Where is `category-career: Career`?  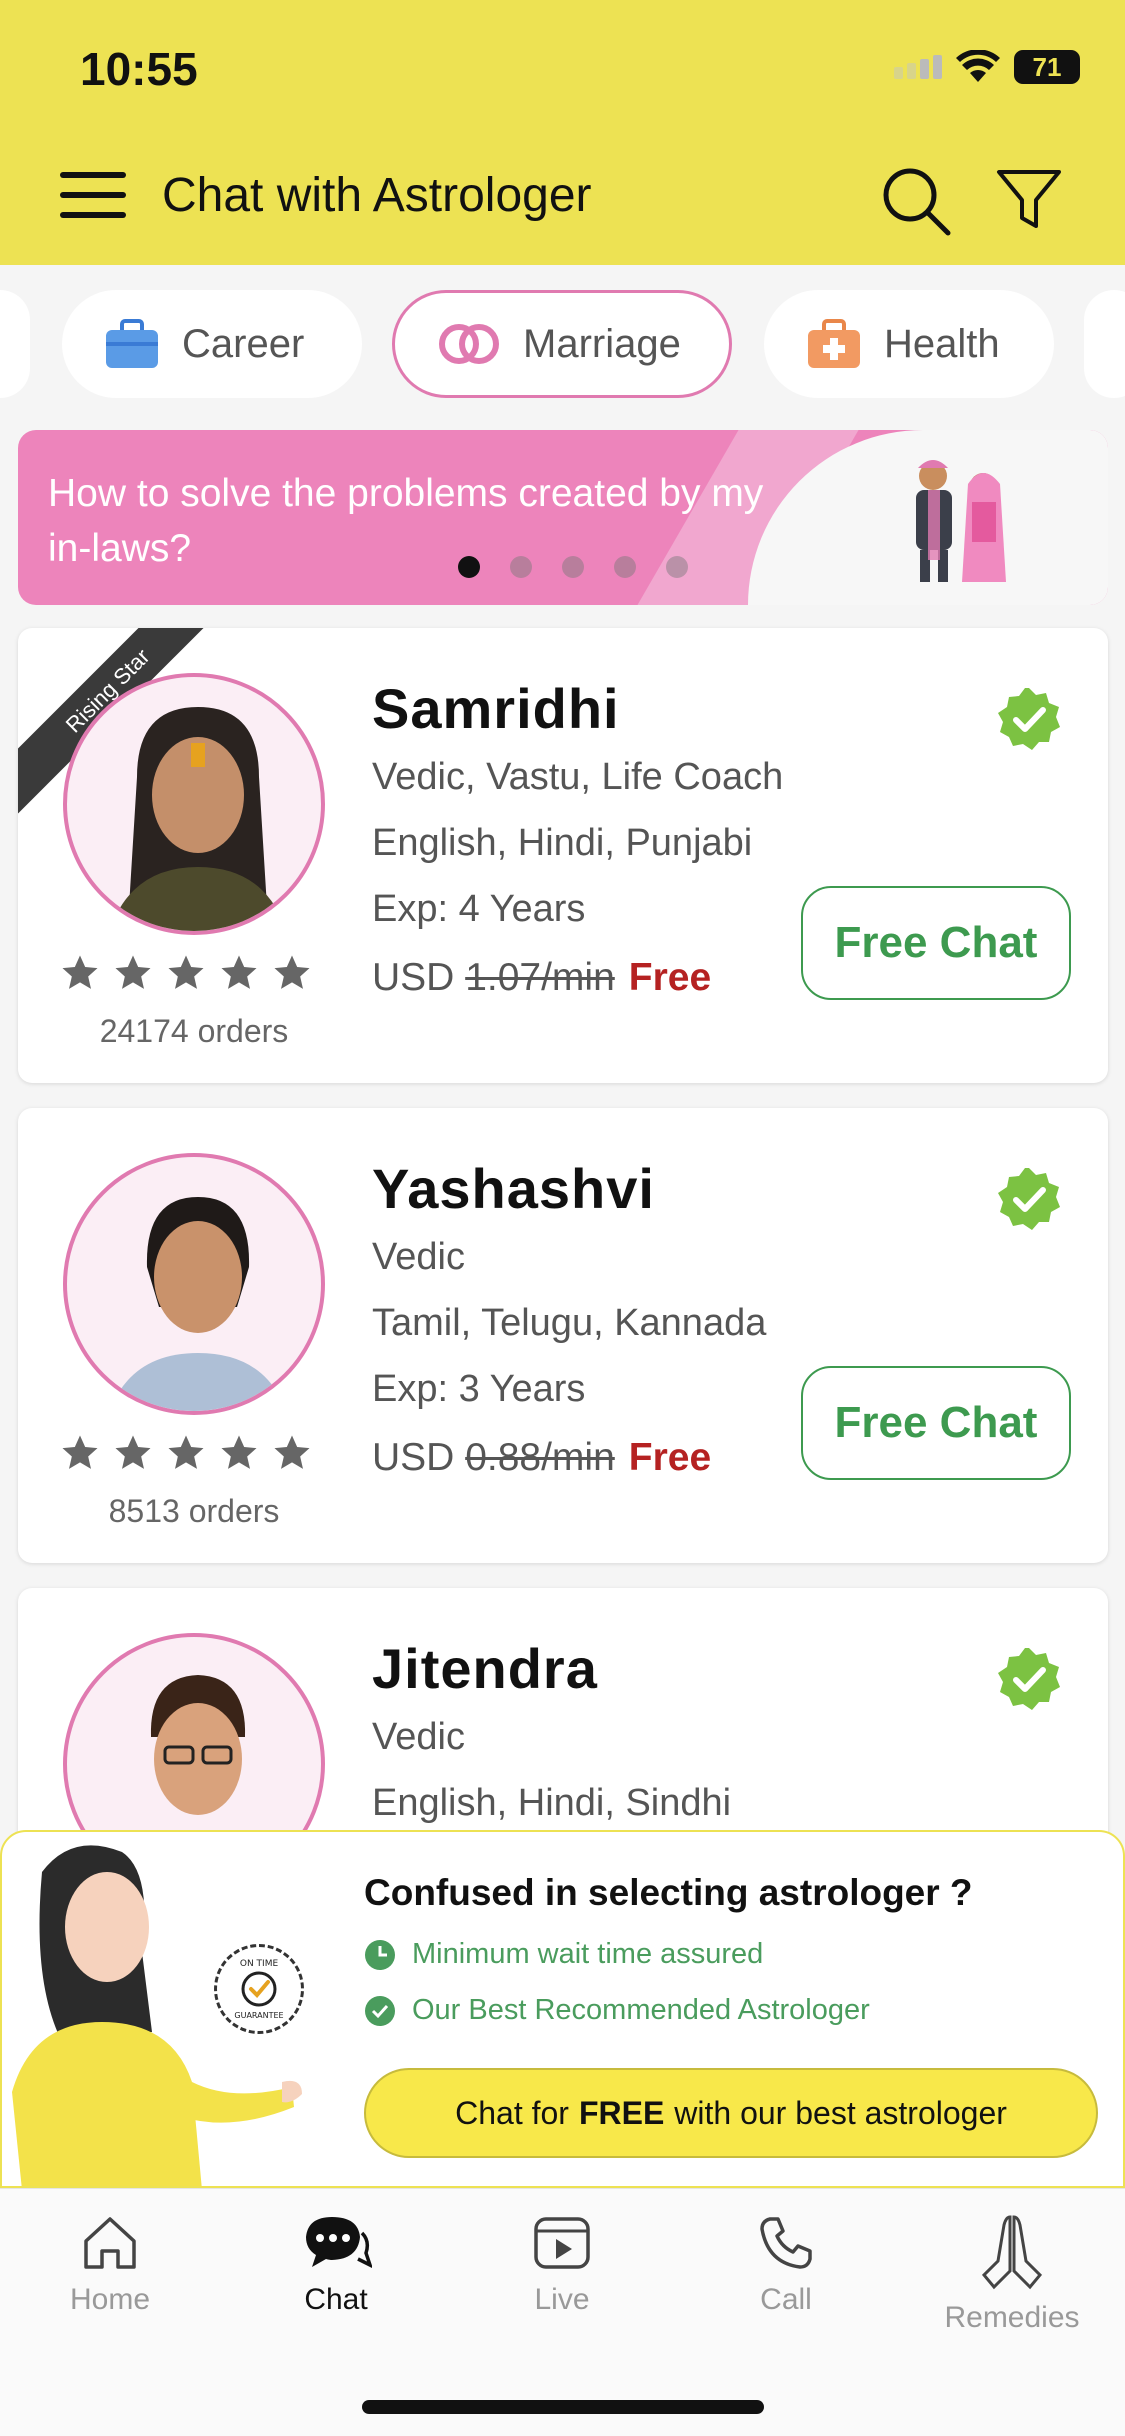
category-career: Career is located at coordinates (212, 344).